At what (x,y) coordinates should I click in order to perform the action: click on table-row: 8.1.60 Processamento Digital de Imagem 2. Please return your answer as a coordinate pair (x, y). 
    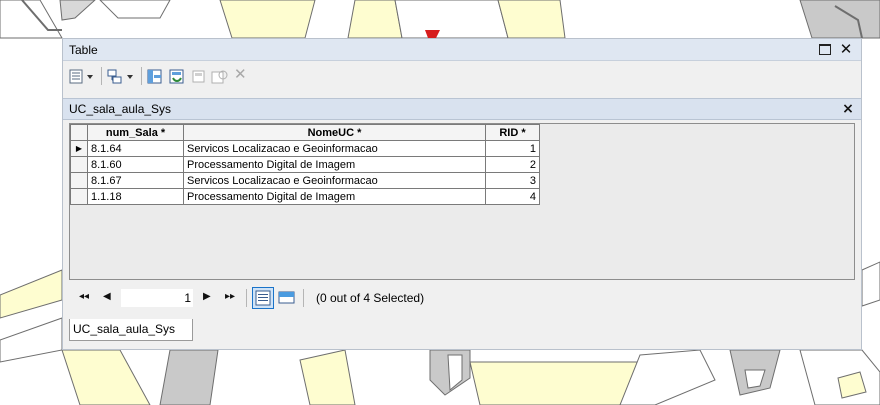
    Looking at the image, I should click on (305, 164).